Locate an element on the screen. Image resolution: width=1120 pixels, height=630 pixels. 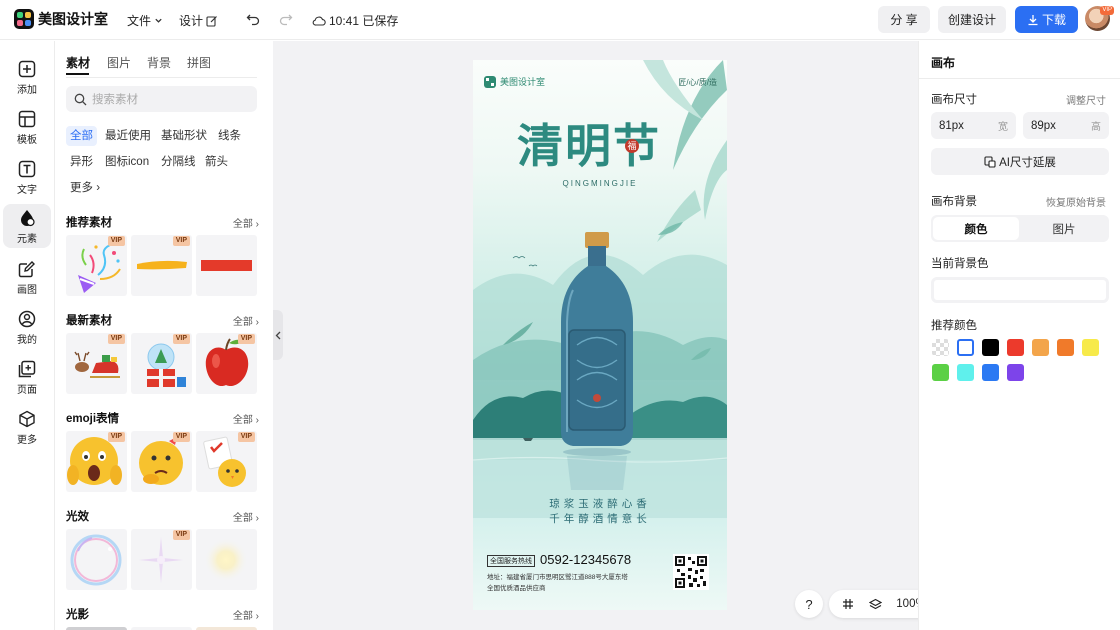
swatch-yellow is located at coordinates (1090, 347).